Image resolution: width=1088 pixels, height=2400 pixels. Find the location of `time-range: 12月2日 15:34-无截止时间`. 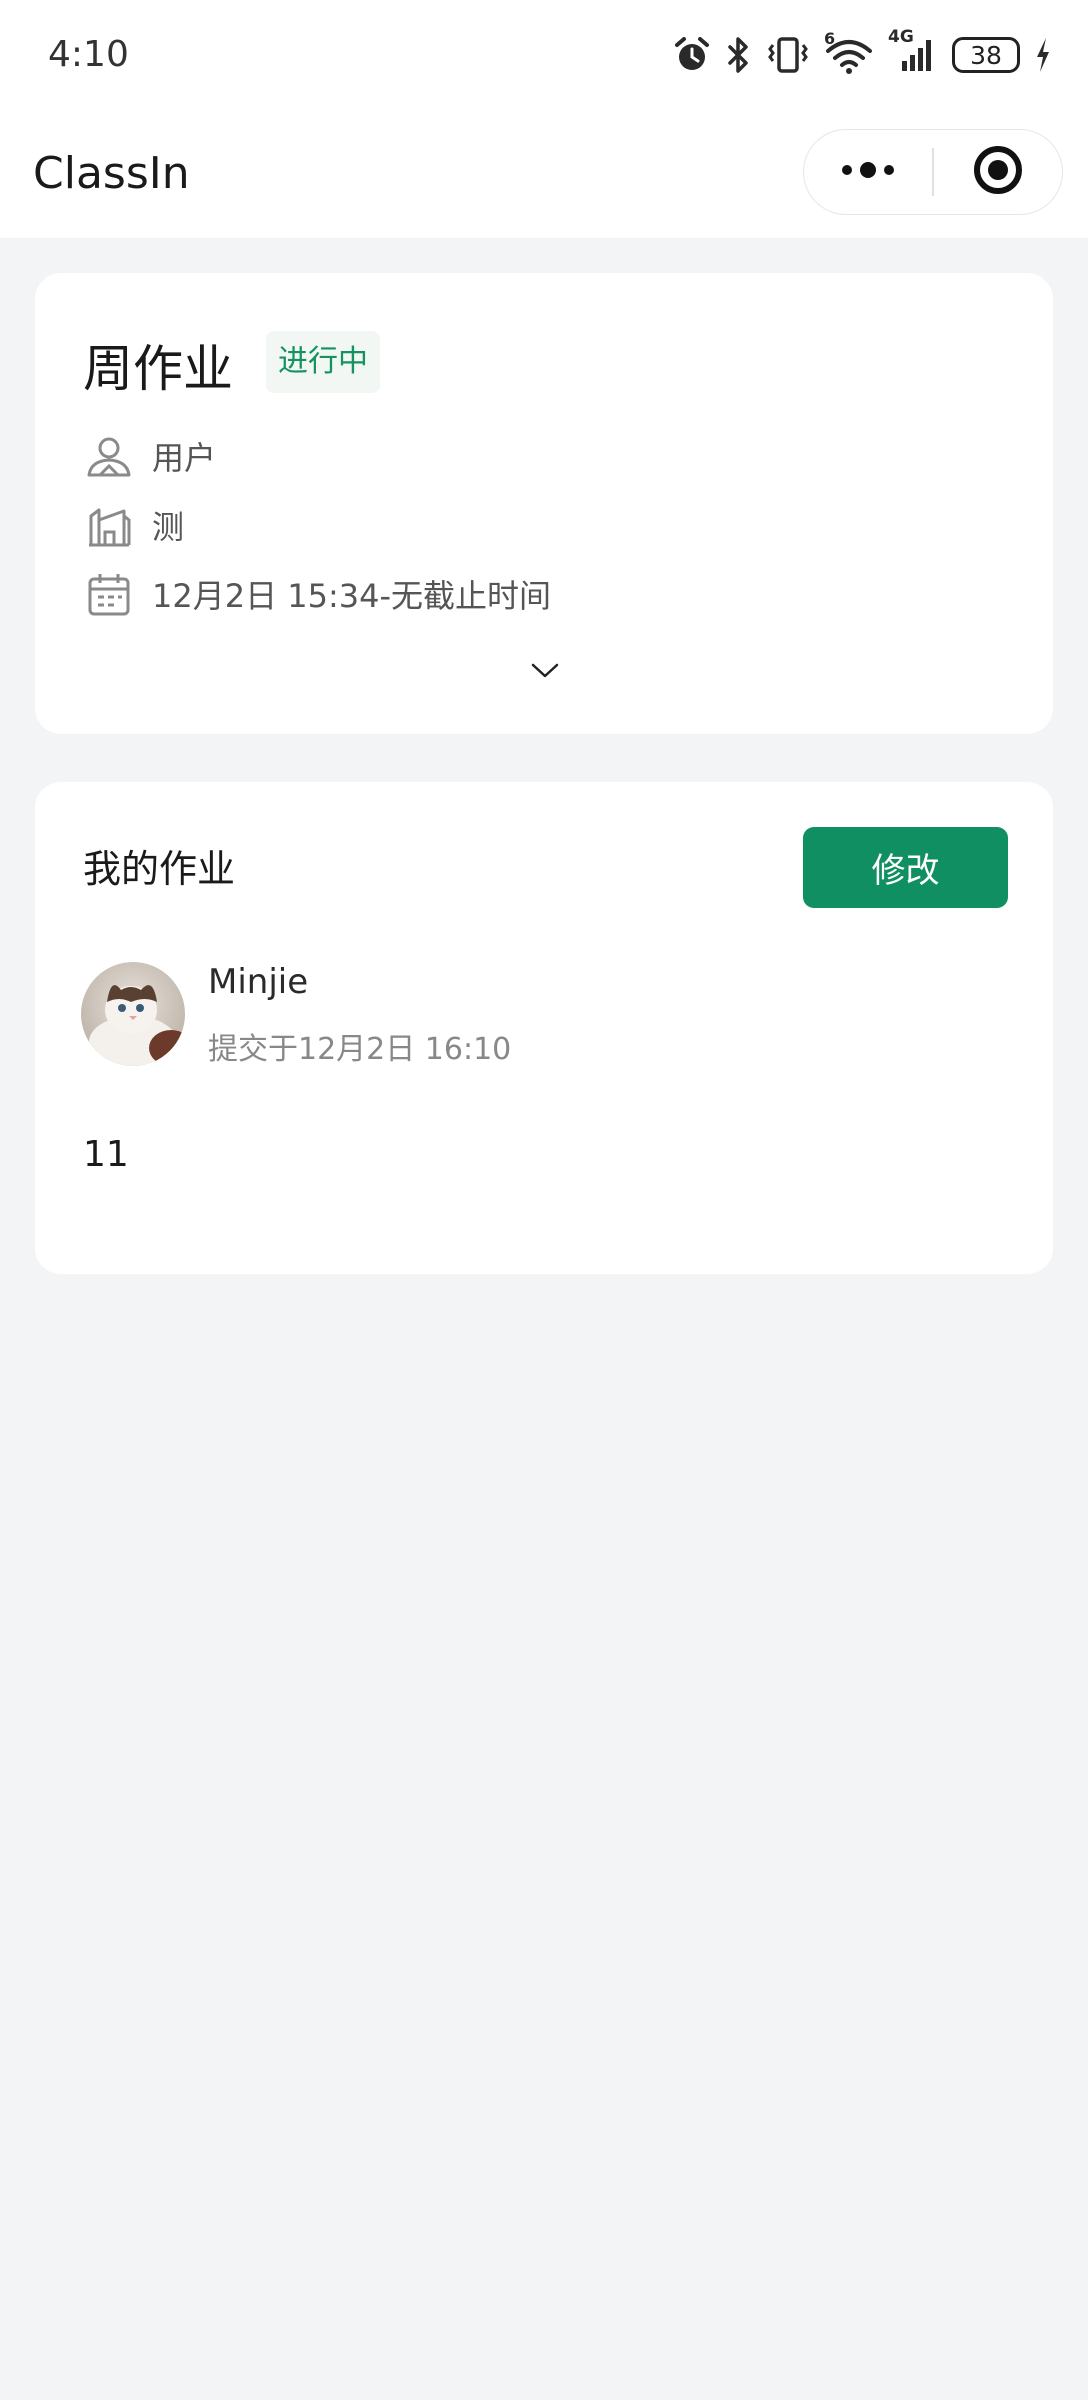

time-range: 12月2日 15:34-无截止时间 is located at coordinates (352, 596).